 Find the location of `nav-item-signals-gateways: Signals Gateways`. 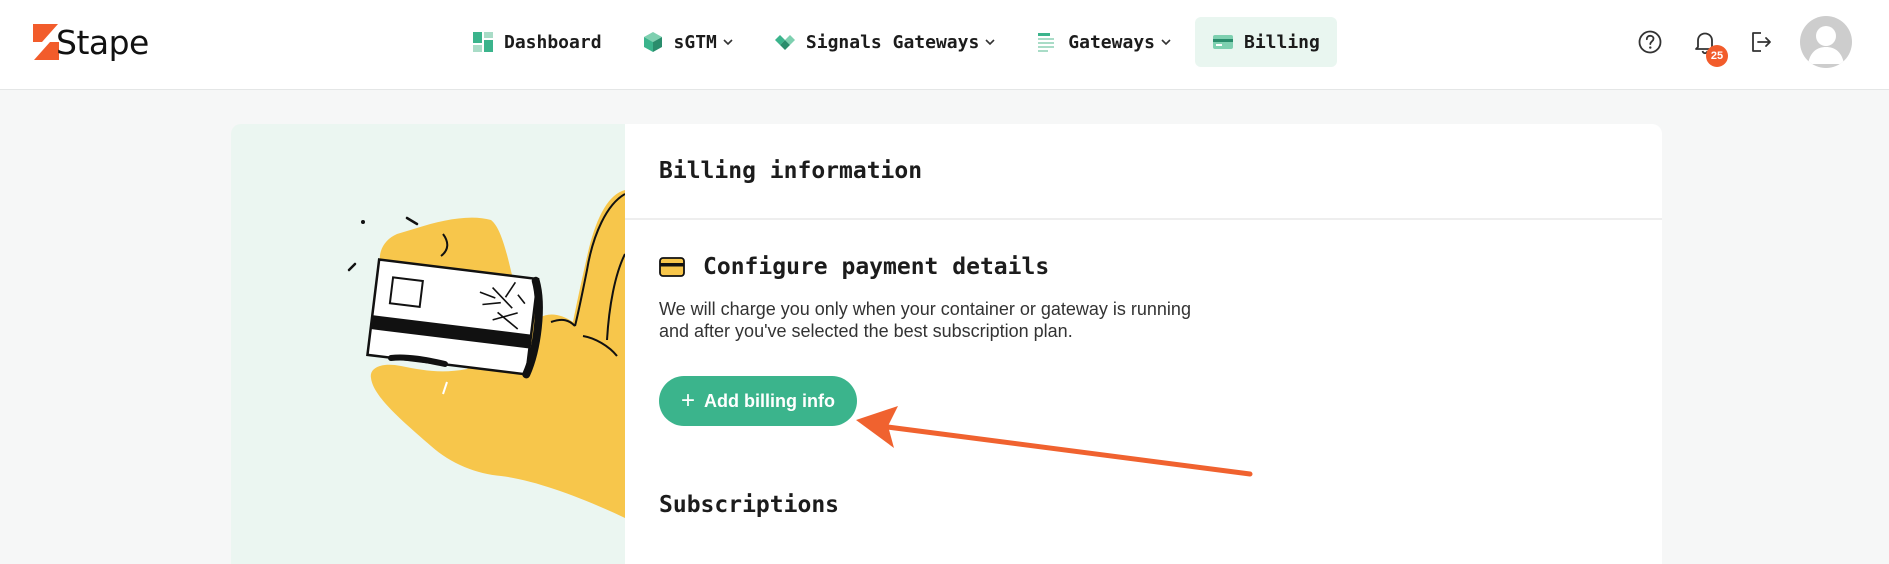

nav-item-signals-gateways: Signals Gateways is located at coordinates (885, 42).